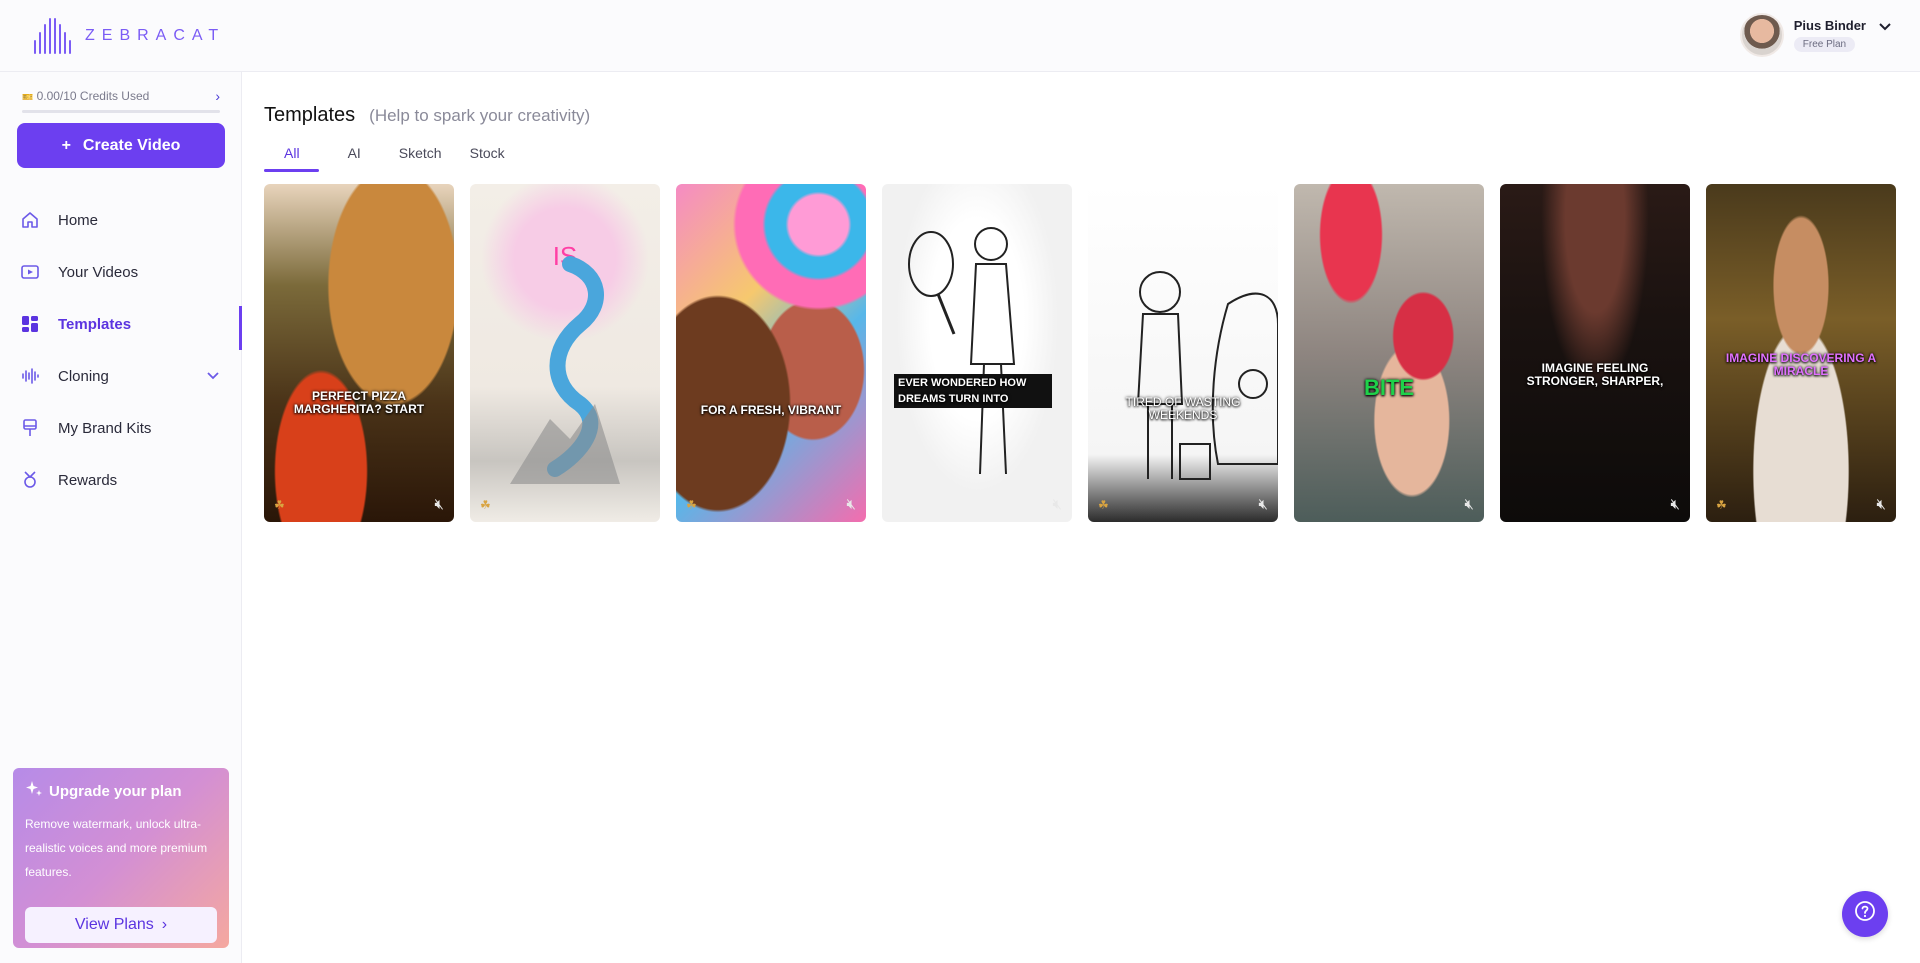 The height and width of the screenshot is (963, 1920). Describe the element at coordinates (960, 36) in the screenshot. I see `top-header: ZEBRACAT Pius Binder Free Plan` at that location.